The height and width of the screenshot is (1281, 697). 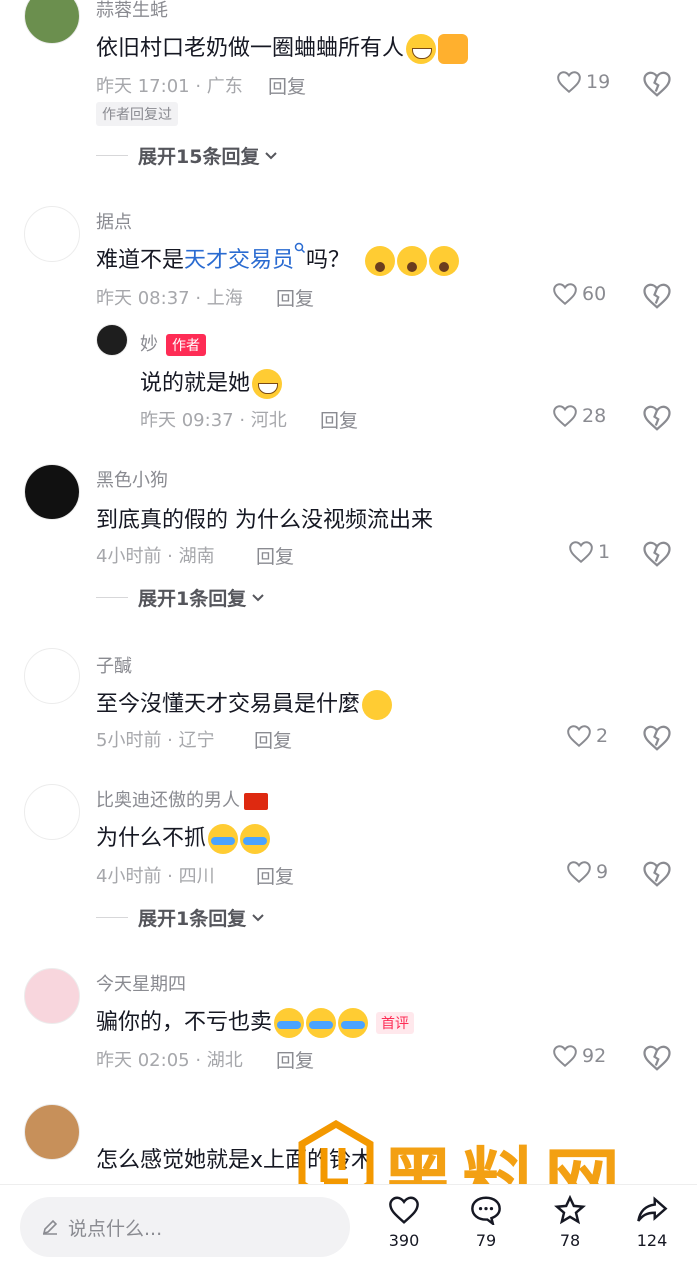 I want to click on thumbs-up-emoji-icon, so click(x=453, y=49).